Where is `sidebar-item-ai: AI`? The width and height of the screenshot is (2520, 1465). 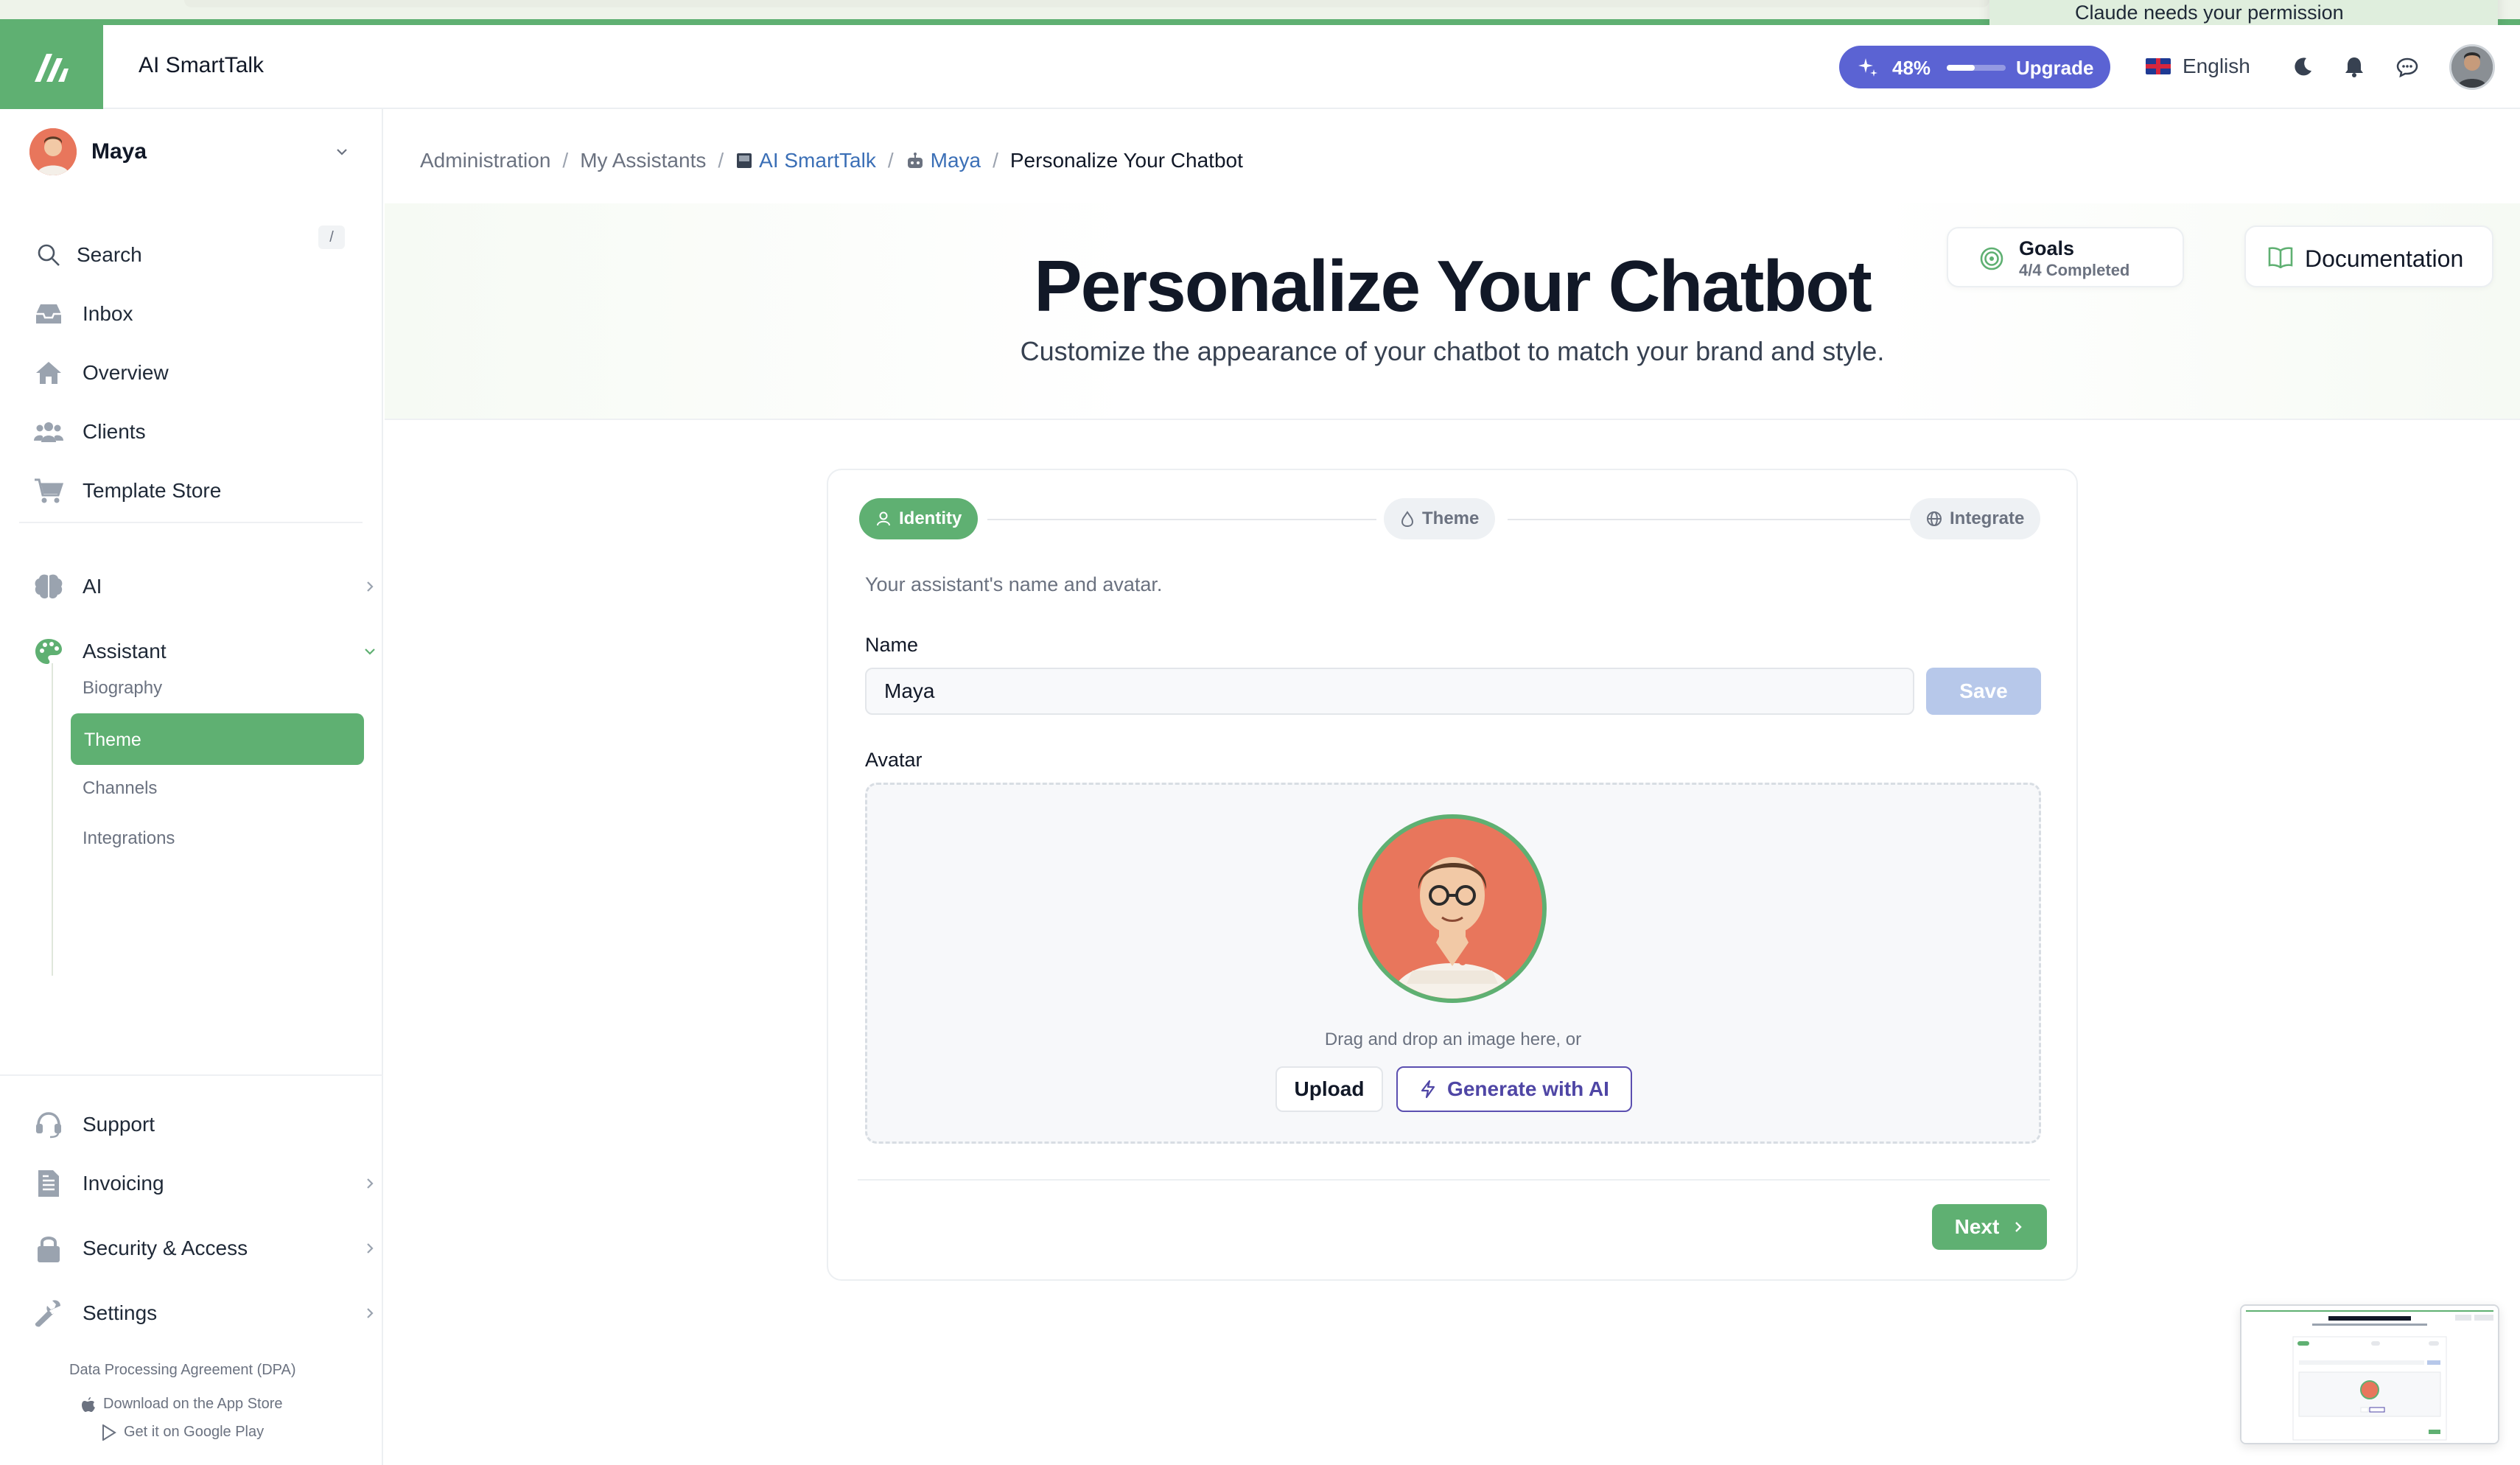
sidebar-item-ai: AI is located at coordinates (204, 586).